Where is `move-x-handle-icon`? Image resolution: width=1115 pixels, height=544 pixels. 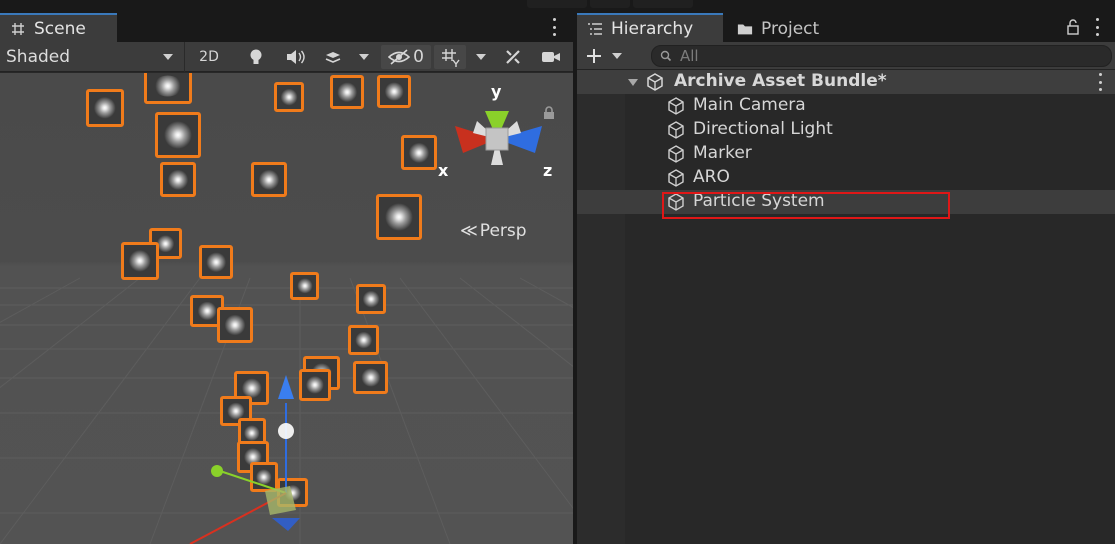
move-x-handle-icon is located at coordinates (217, 471).